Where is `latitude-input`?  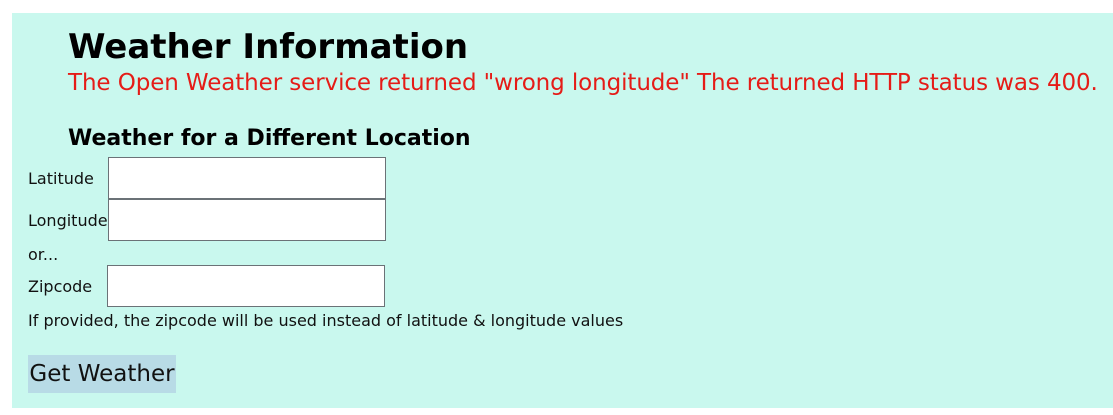 latitude-input is located at coordinates (247, 178).